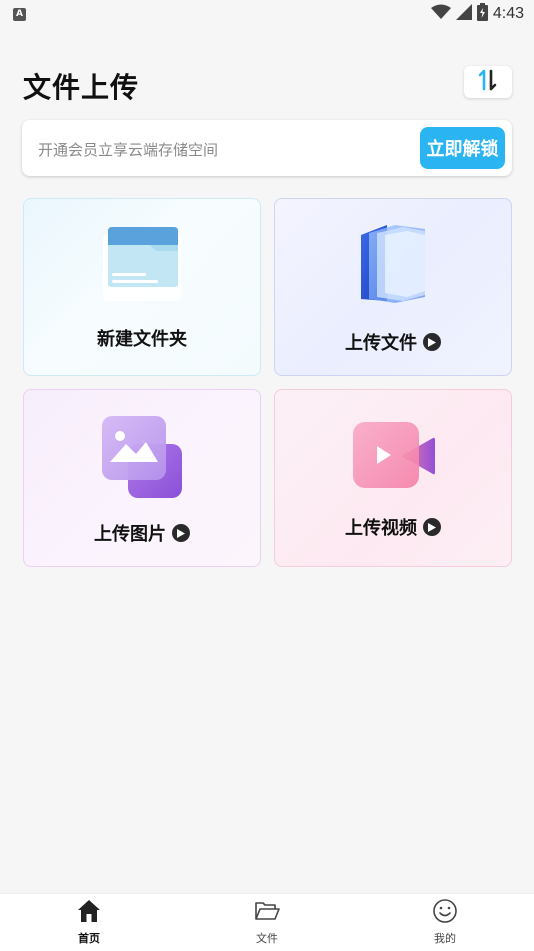 This screenshot has width=534, height=951. I want to click on upload-video-card: 上传视频, so click(393, 478).